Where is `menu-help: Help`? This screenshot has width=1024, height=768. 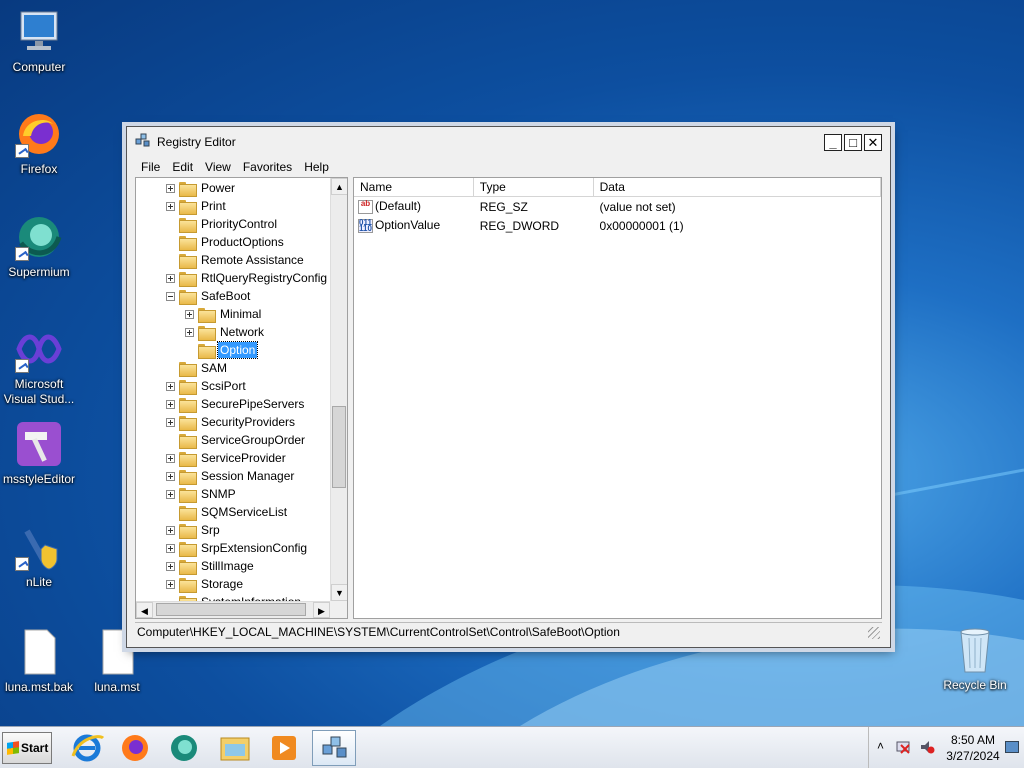
menu-help: Help is located at coordinates (316, 167).